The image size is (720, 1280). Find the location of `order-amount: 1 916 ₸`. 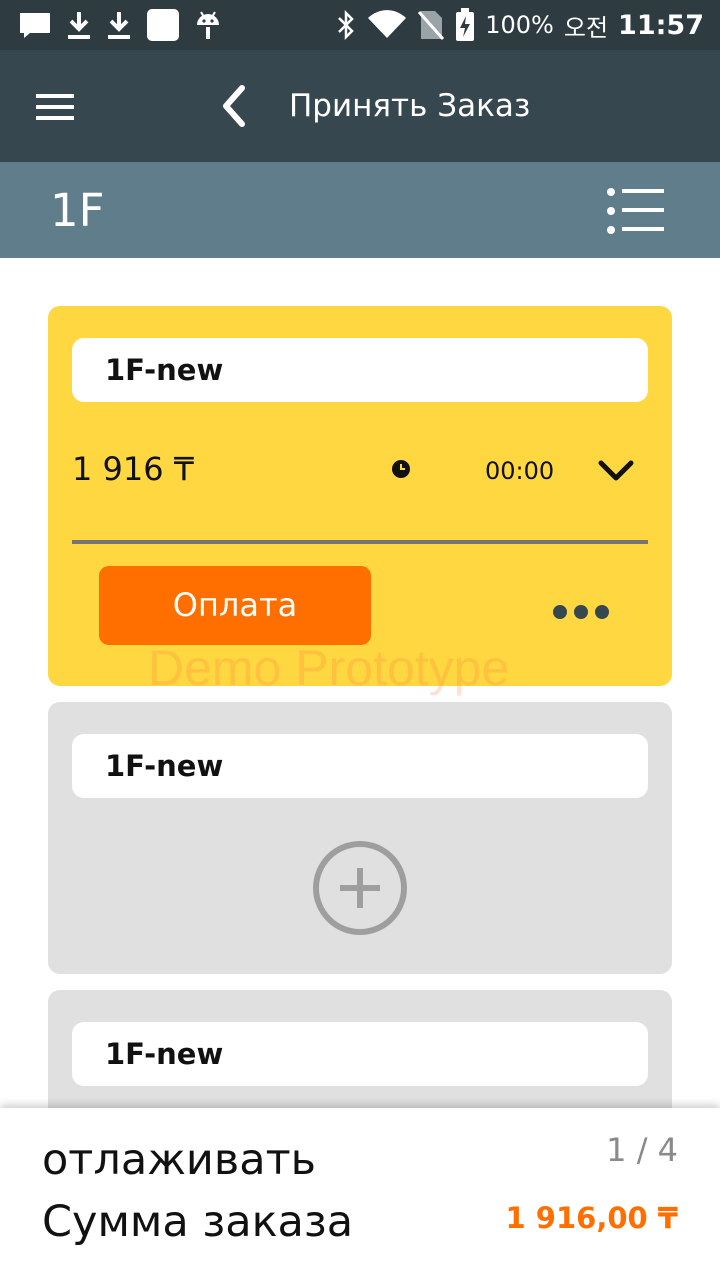

order-amount: 1 916 ₸ is located at coordinates (133, 469).